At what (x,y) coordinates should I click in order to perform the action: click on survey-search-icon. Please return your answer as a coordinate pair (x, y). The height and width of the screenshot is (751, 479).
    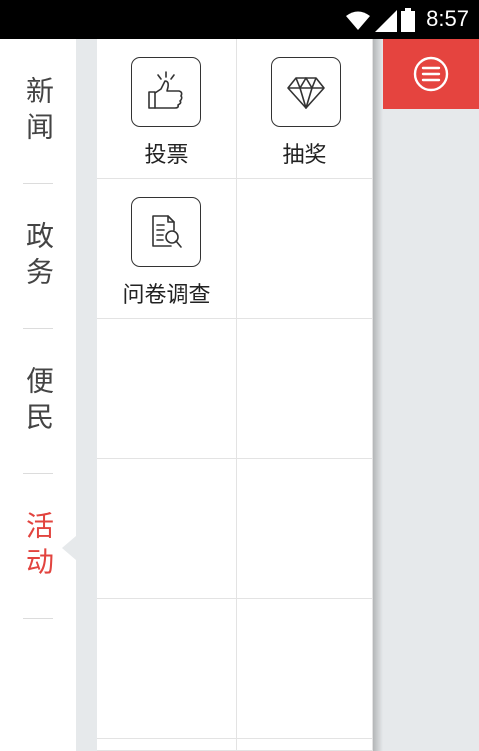
    Looking at the image, I should click on (166, 232).